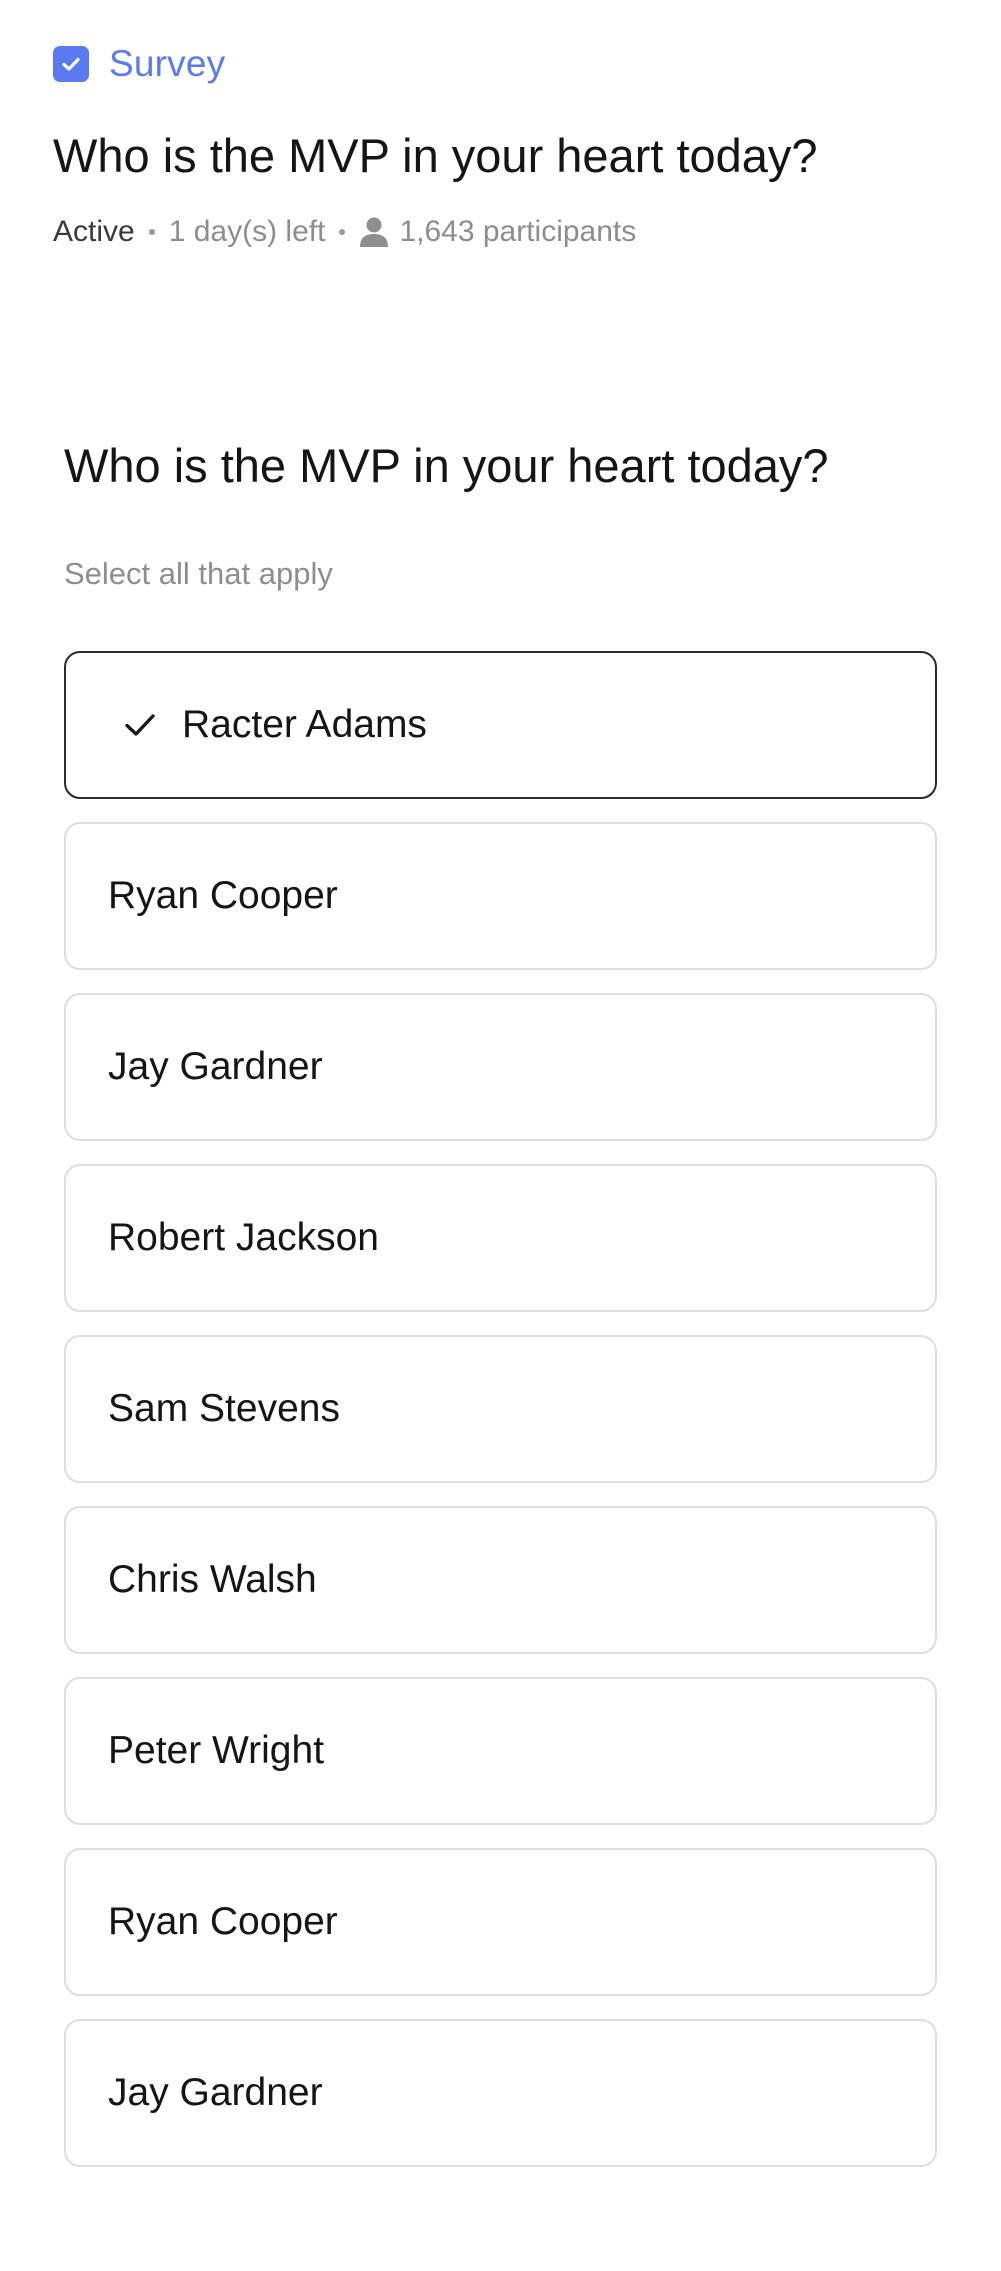 The image size is (1001, 2271). I want to click on option-ryan-cooper: Ryan Cooper, so click(500, 896).